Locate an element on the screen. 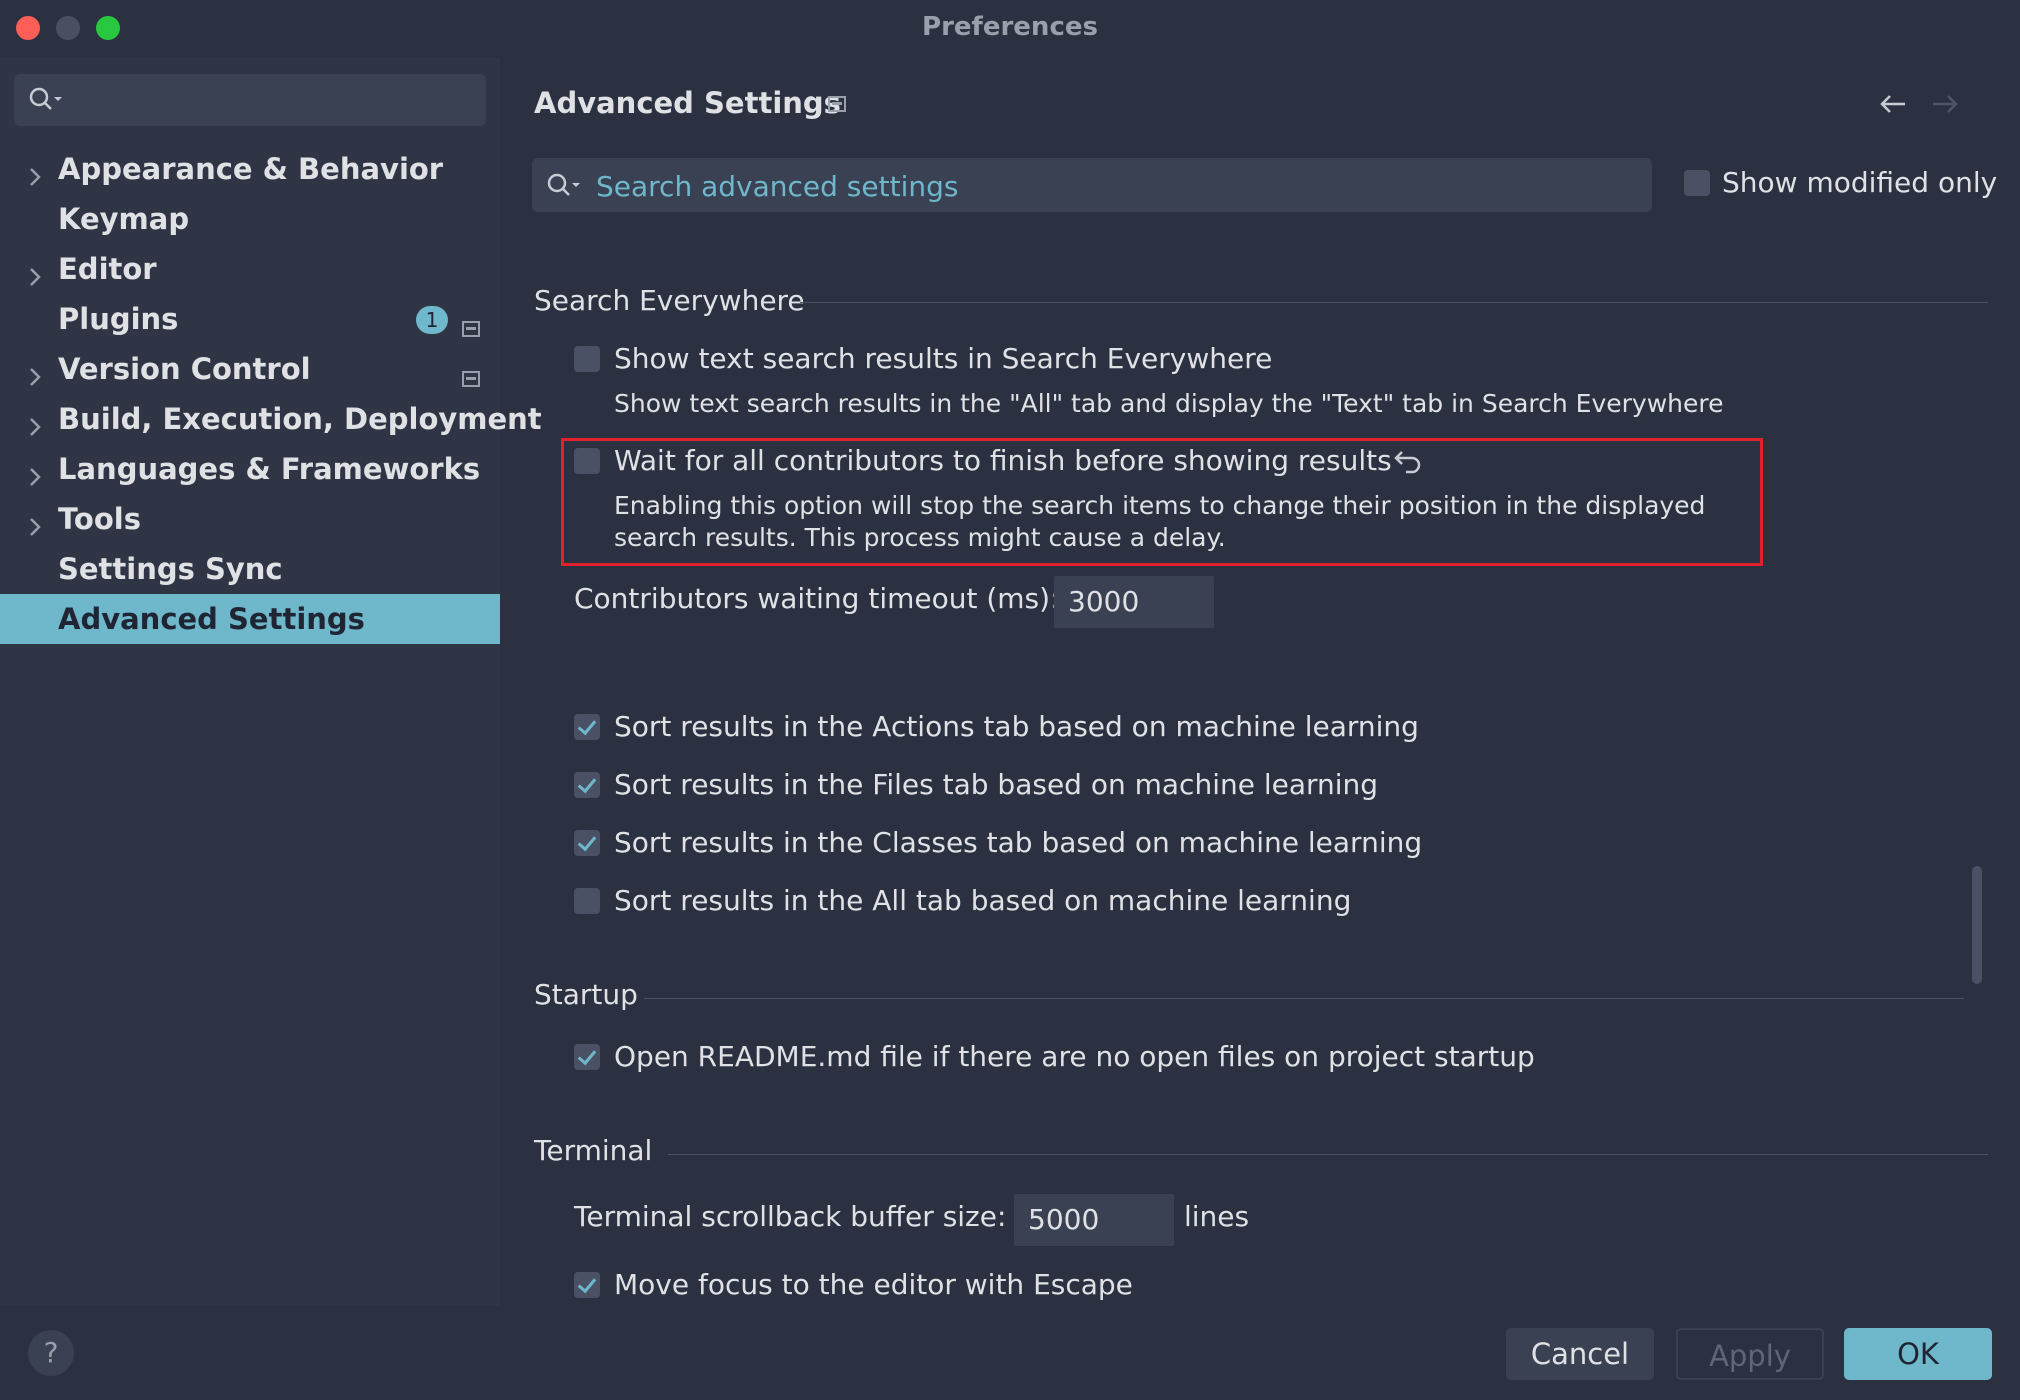 This screenshot has width=2020, height=1400. forward-arrow-icon is located at coordinates (1945, 106).